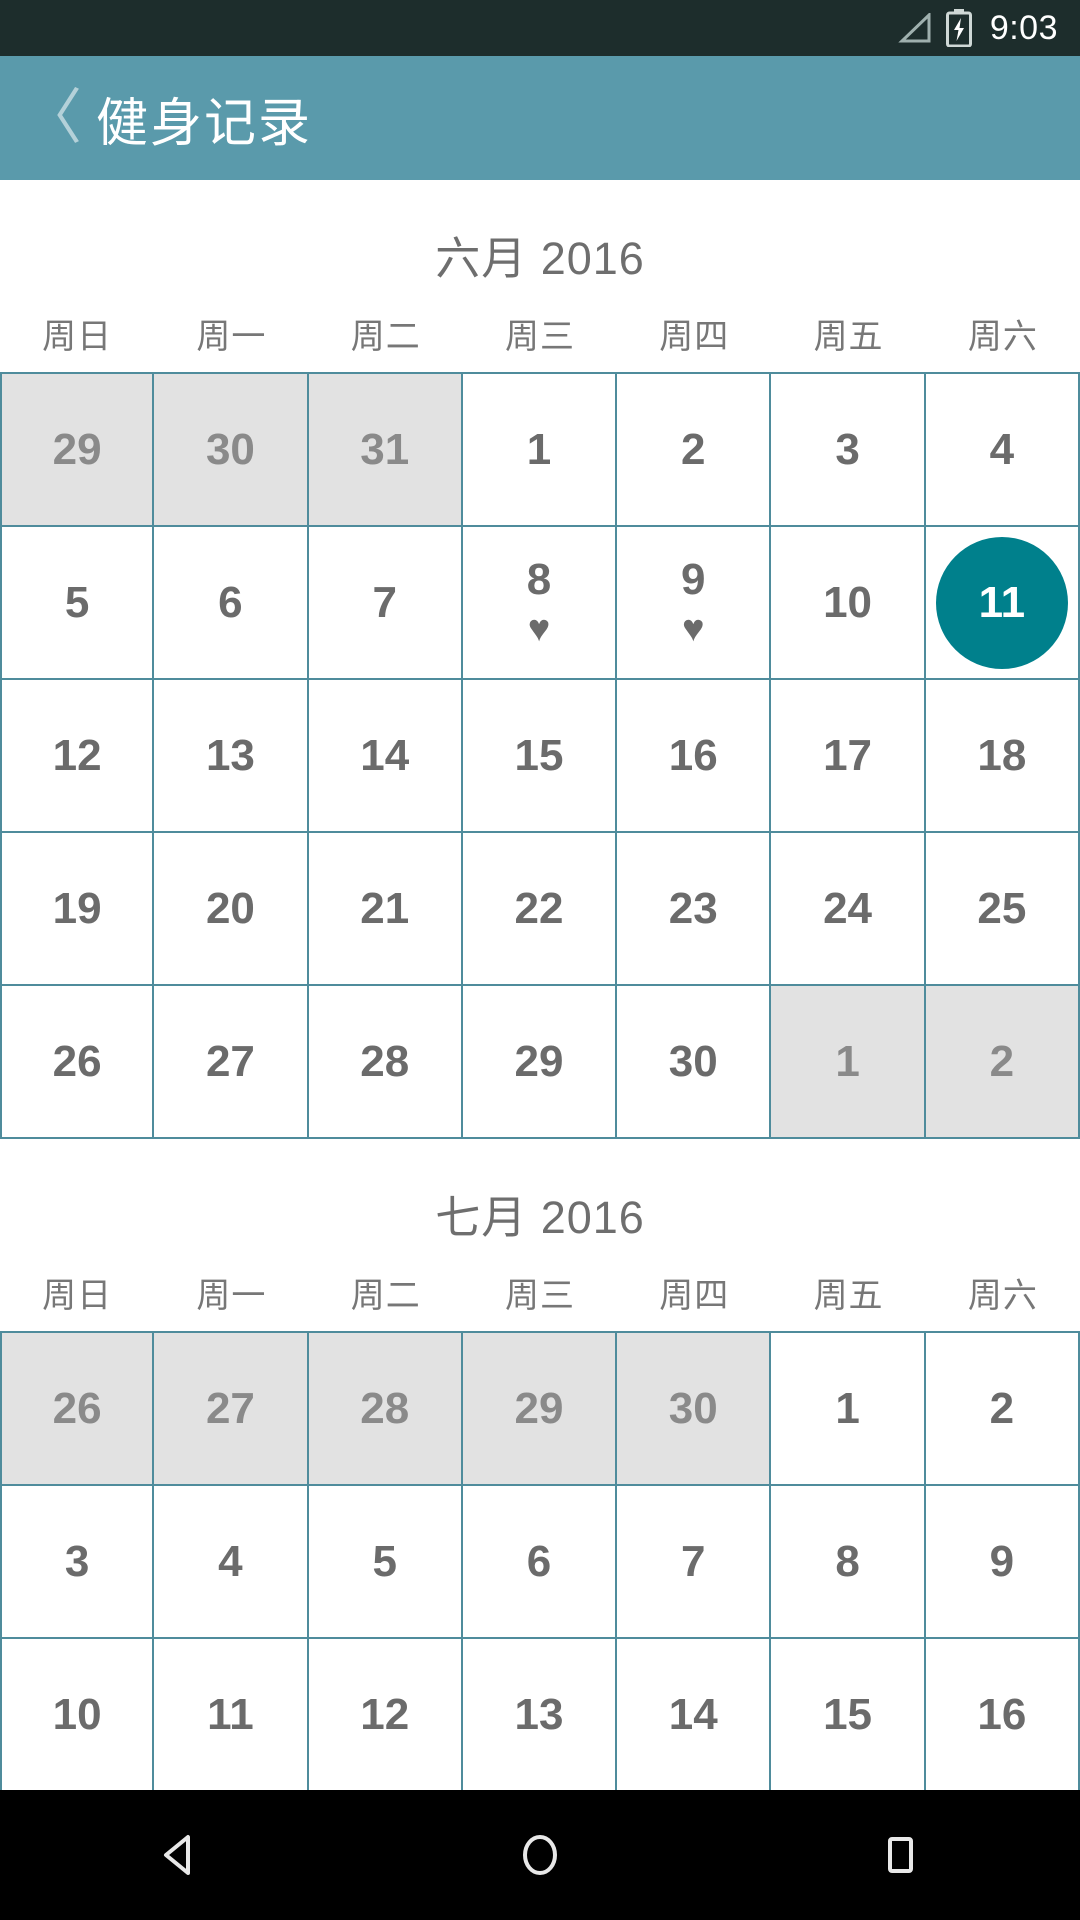 The height and width of the screenshot is (1920, 1080). What do you see at coordinates (540, 1855) in the screenshot?
I see `nav-home-button` at bounding box center [540, 1855].